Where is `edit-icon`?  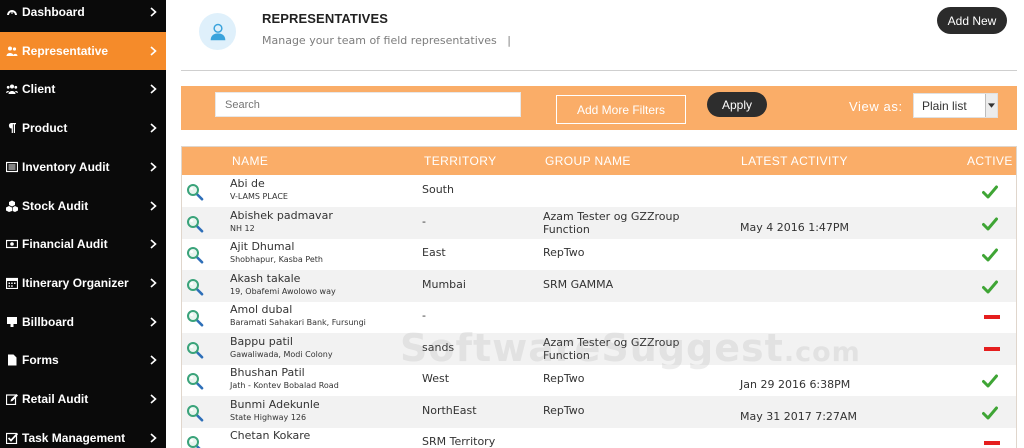 edit-icon is located at coordinates (12, 399).